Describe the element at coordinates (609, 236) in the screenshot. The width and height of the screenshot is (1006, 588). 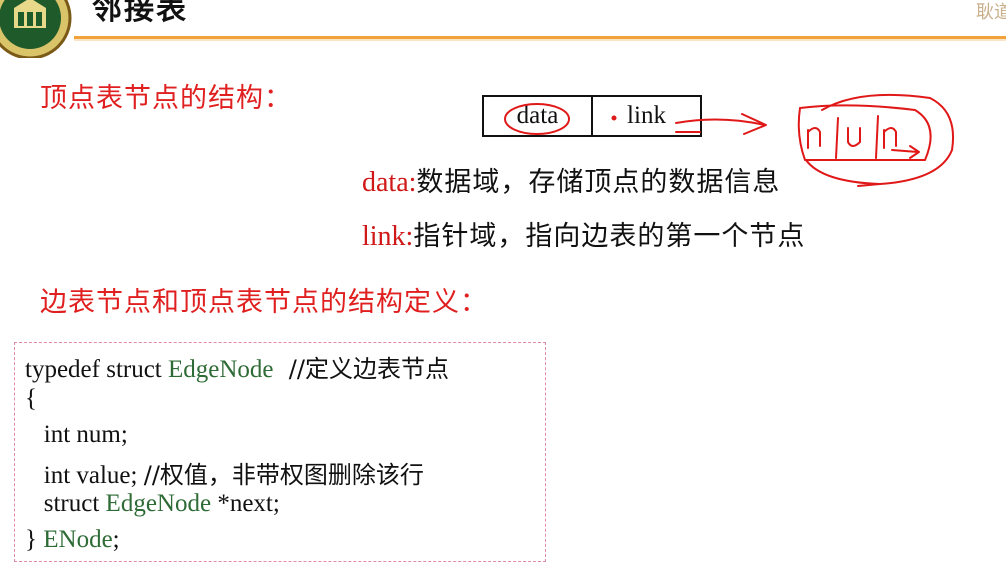
I see `description-text: 指针域，指向边表的第一个节点` at that location.